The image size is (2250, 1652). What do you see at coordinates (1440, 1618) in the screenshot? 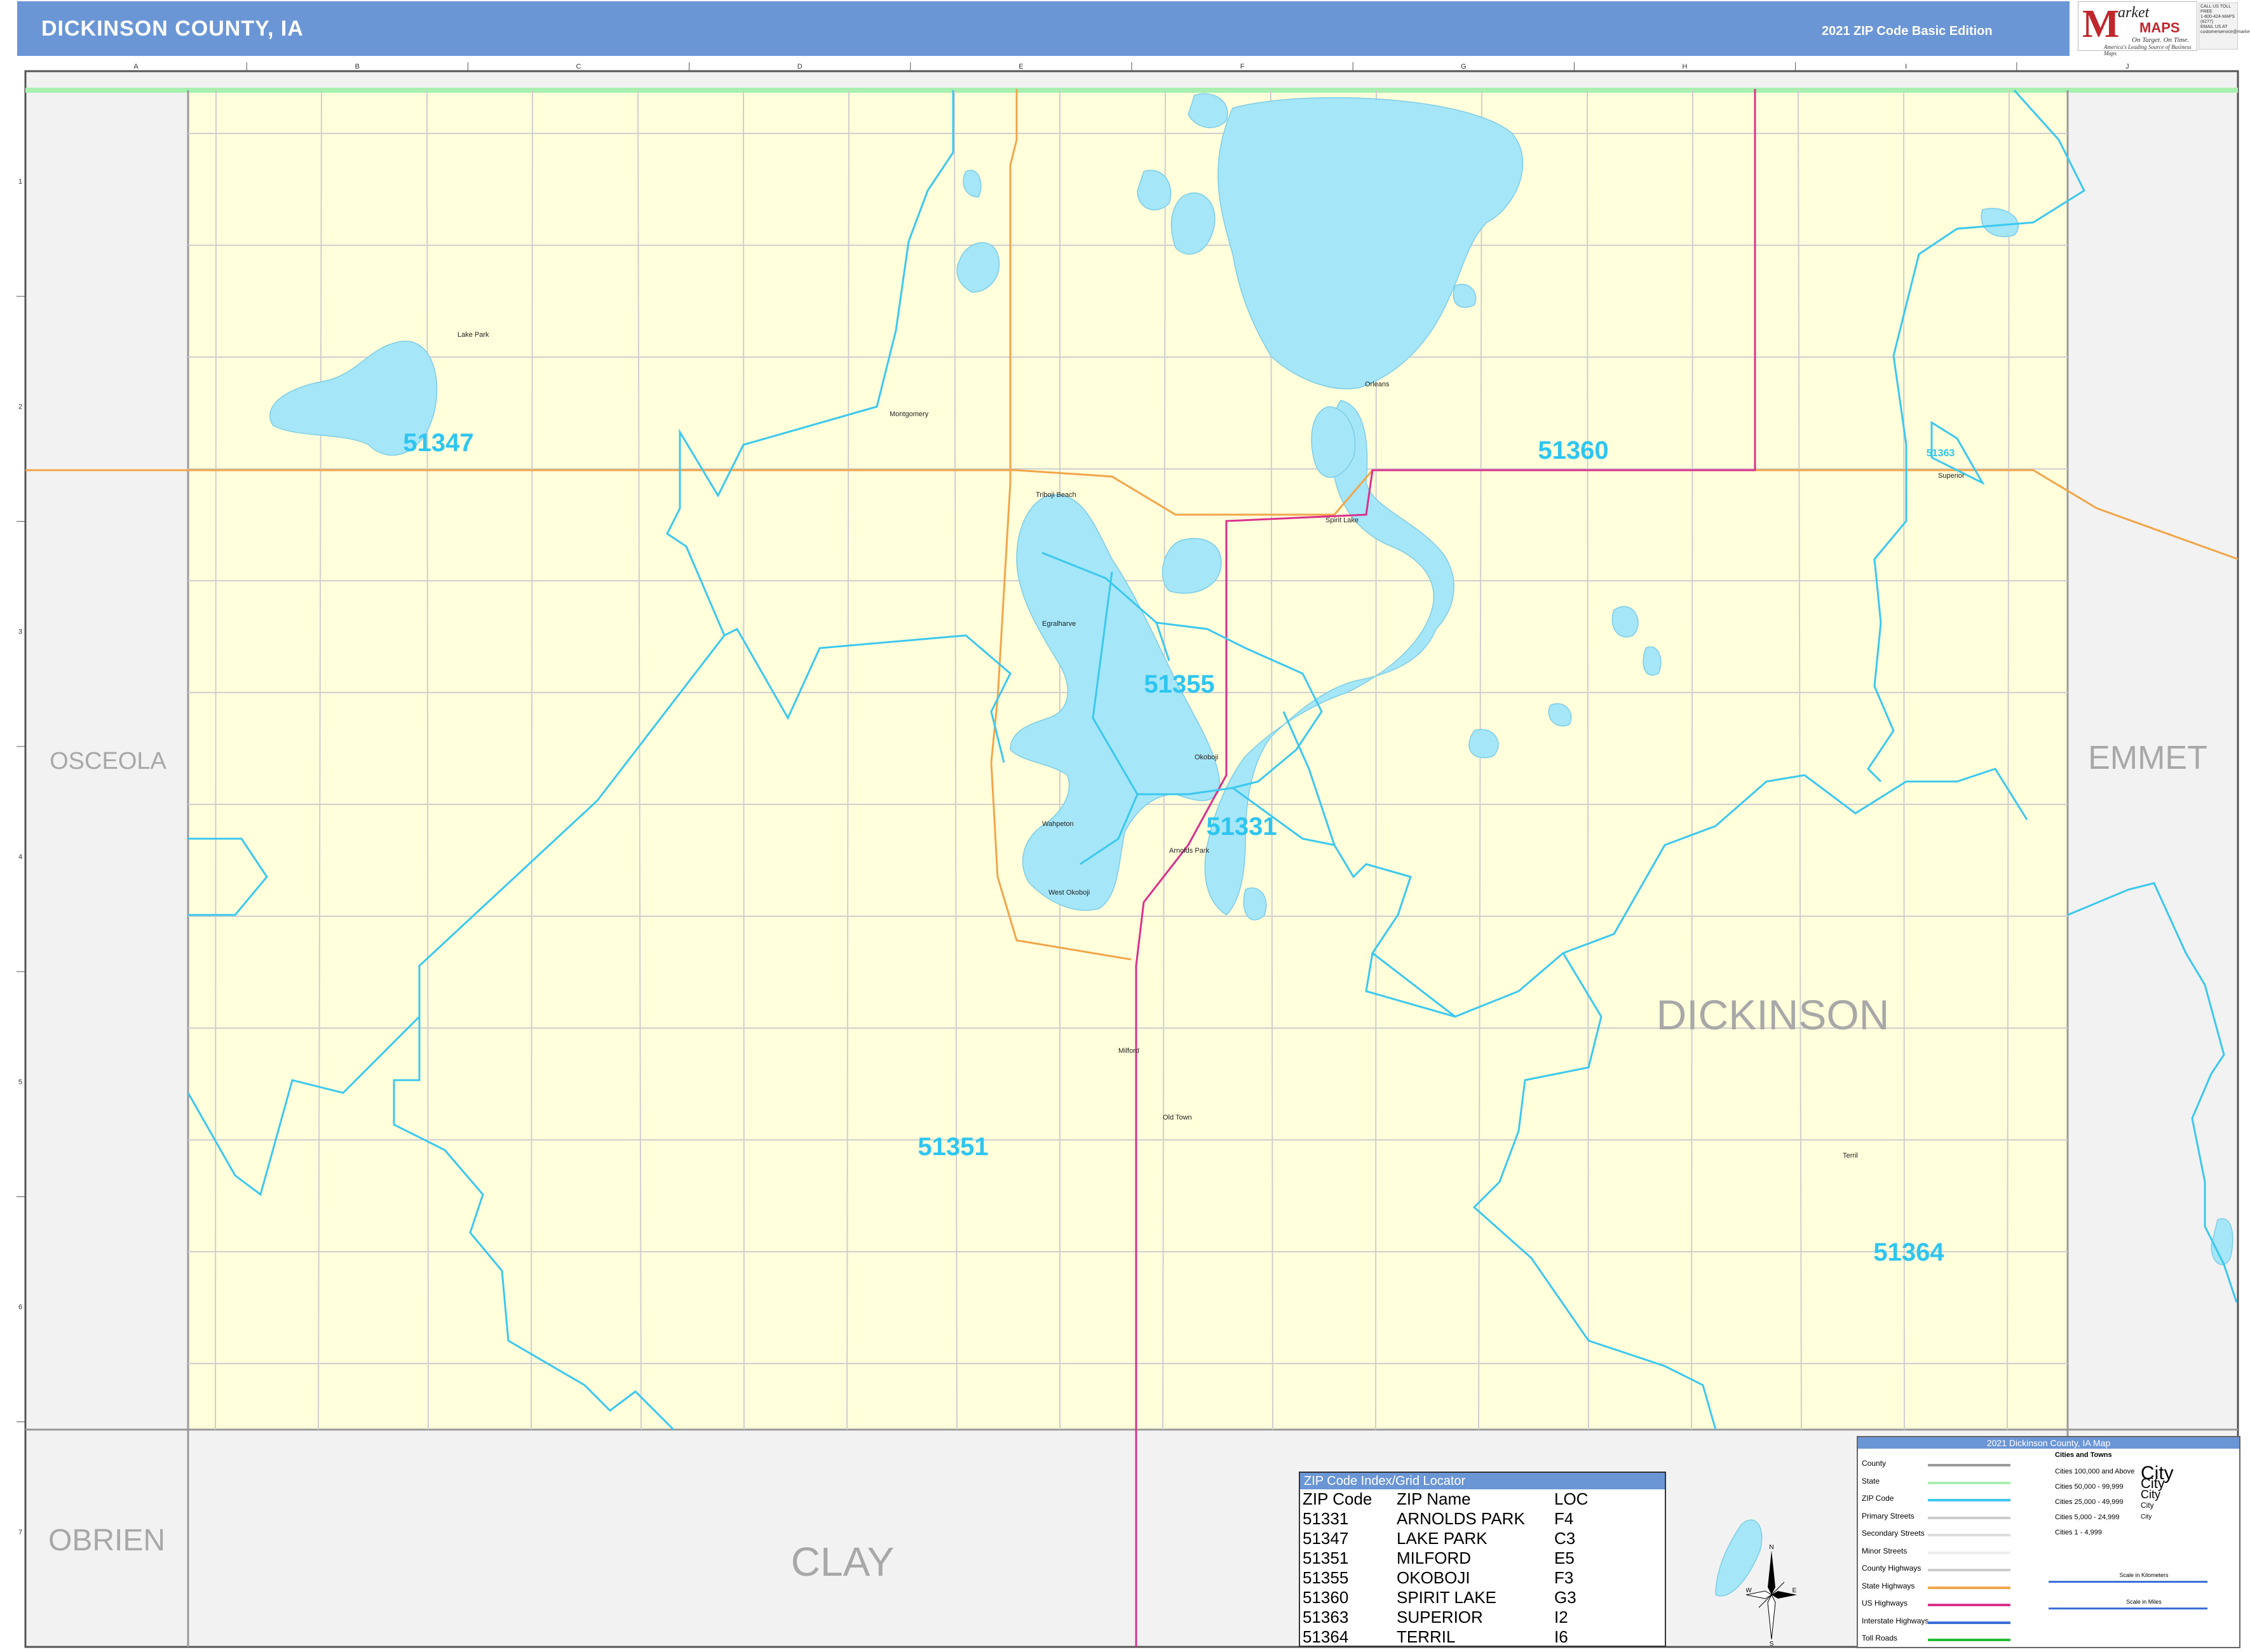
I see `name-cell: SUPERIOR` at bounding box center [1440, 1618].